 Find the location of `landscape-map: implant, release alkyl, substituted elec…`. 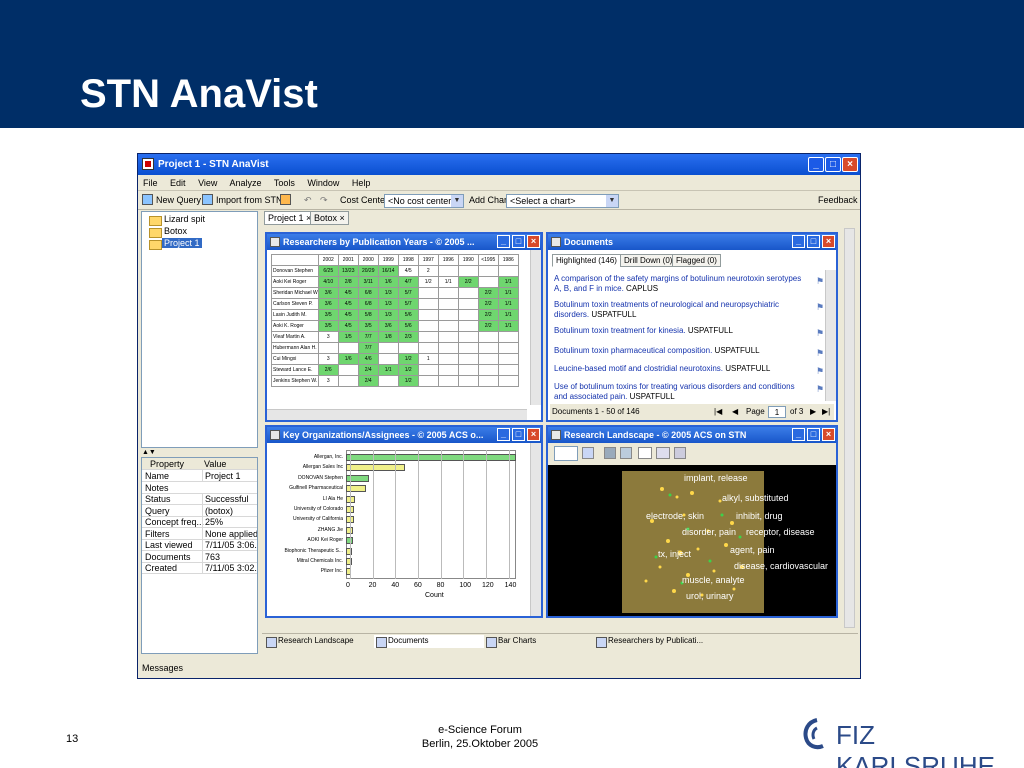

landscape-map: implant, release alkyl, substituted elec… is located at coordinates (725, 542).